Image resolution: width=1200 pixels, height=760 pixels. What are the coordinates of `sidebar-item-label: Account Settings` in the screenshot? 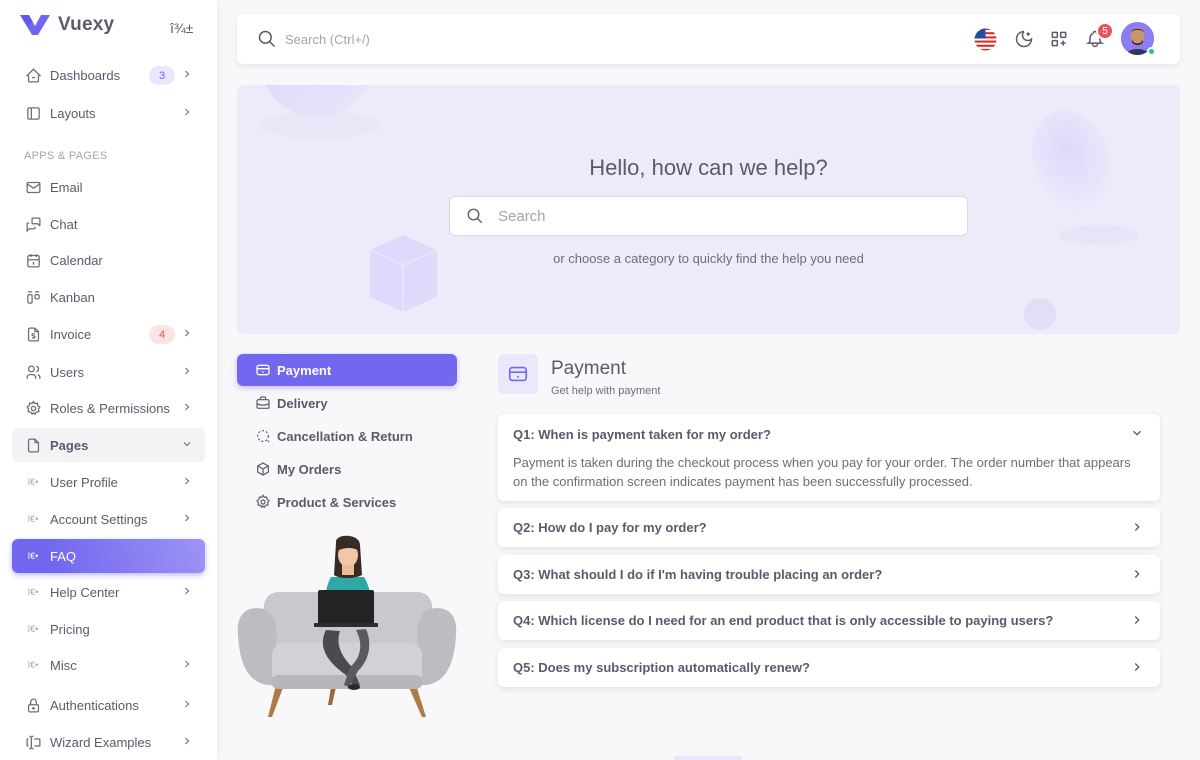 It's located at (99, 519).